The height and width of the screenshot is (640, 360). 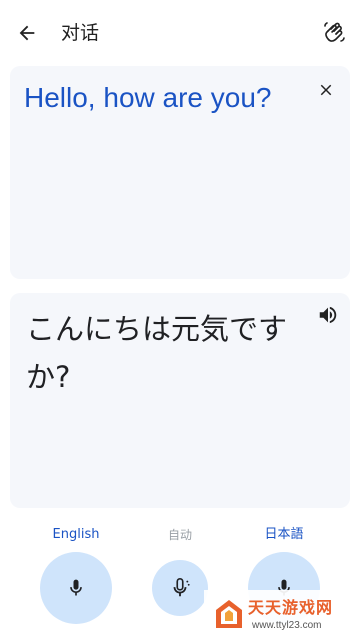 I want to click on source-text: Hello, how are you?, so click(x=159, y=97).